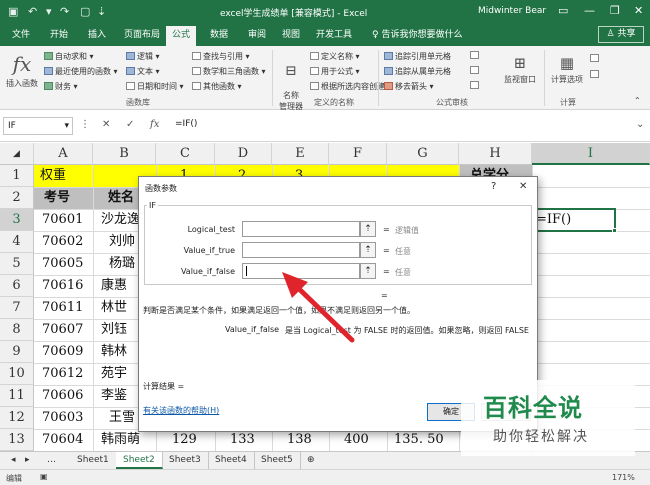 This screenshot has height=485, width=650. I want to click on watermark-slogan: 助你轻松解决, so click(541, 437).